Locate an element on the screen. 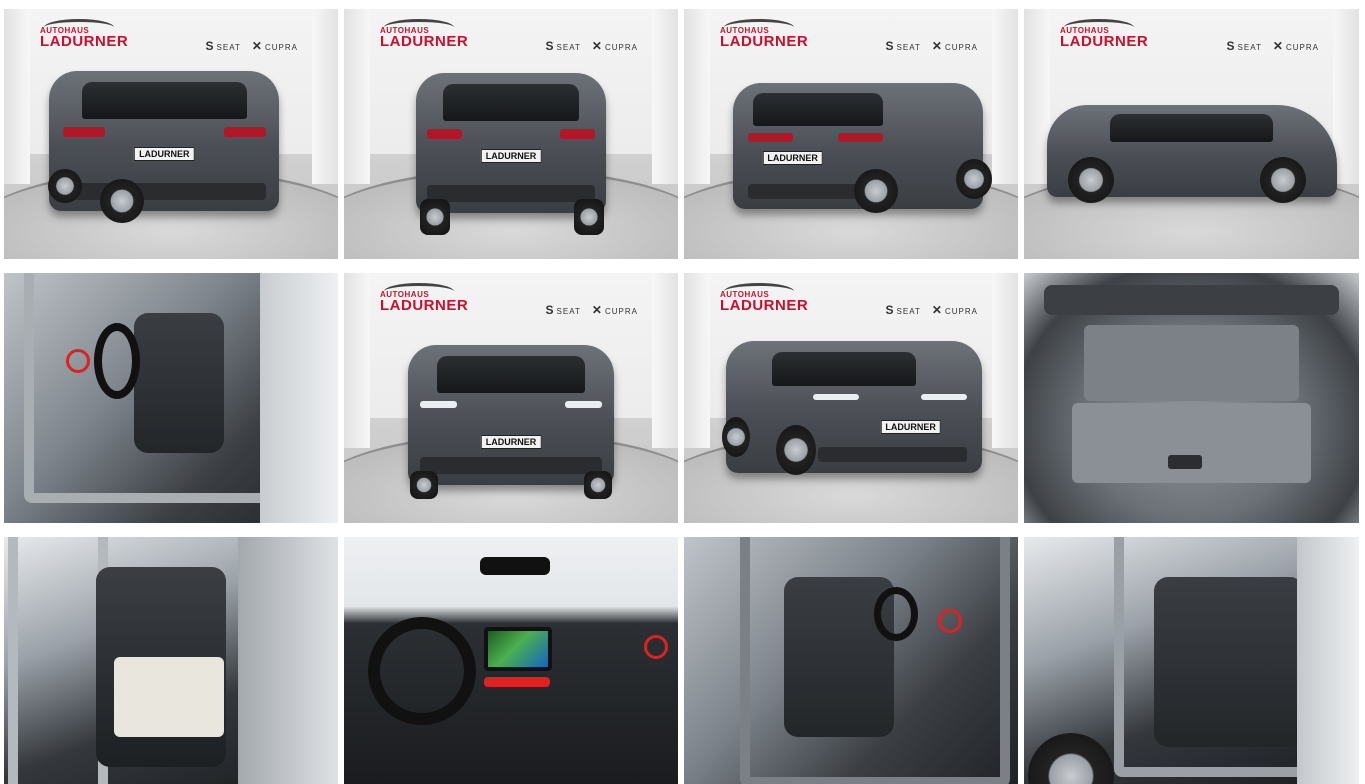 This screenshot has height=784, width=1365. gallery-photo-dashboard is located at coordinates (511, 660).